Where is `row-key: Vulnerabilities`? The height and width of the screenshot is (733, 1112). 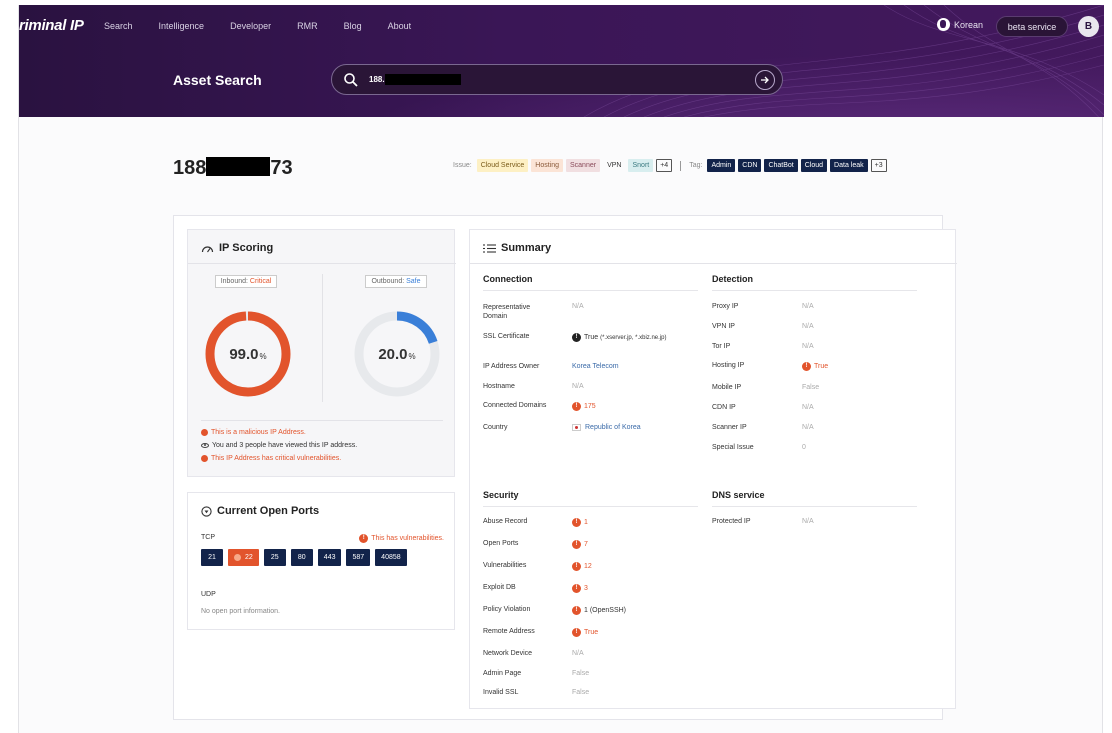
row-key: Vulnerabilities is located at coordinates (505, 565).